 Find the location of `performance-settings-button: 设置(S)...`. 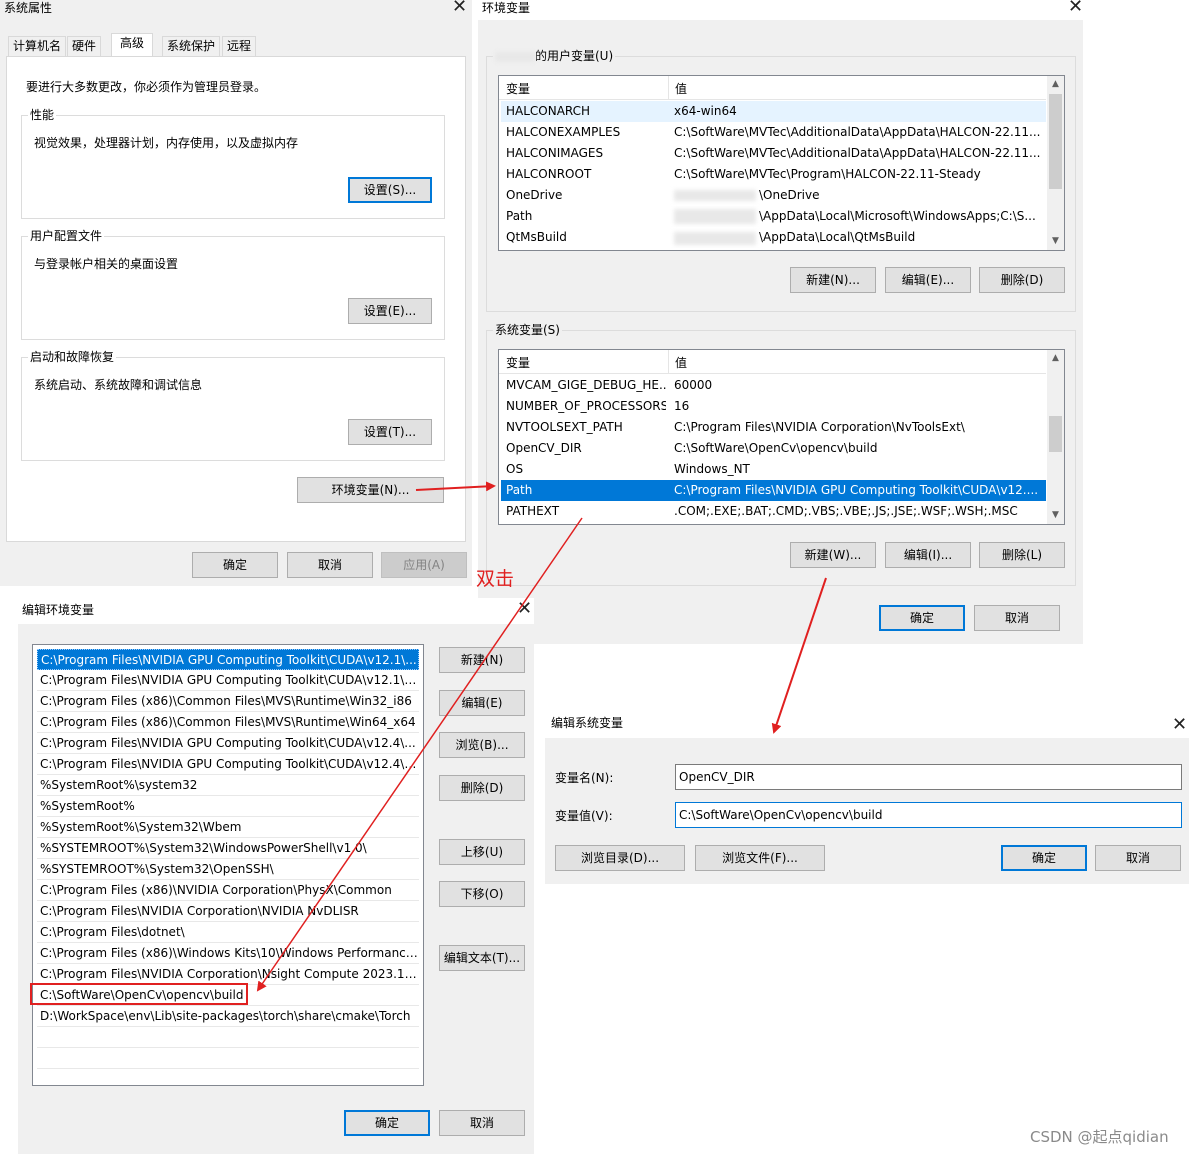

performance-settings-button: 设置(S)... is located at coordinates (390, 190).